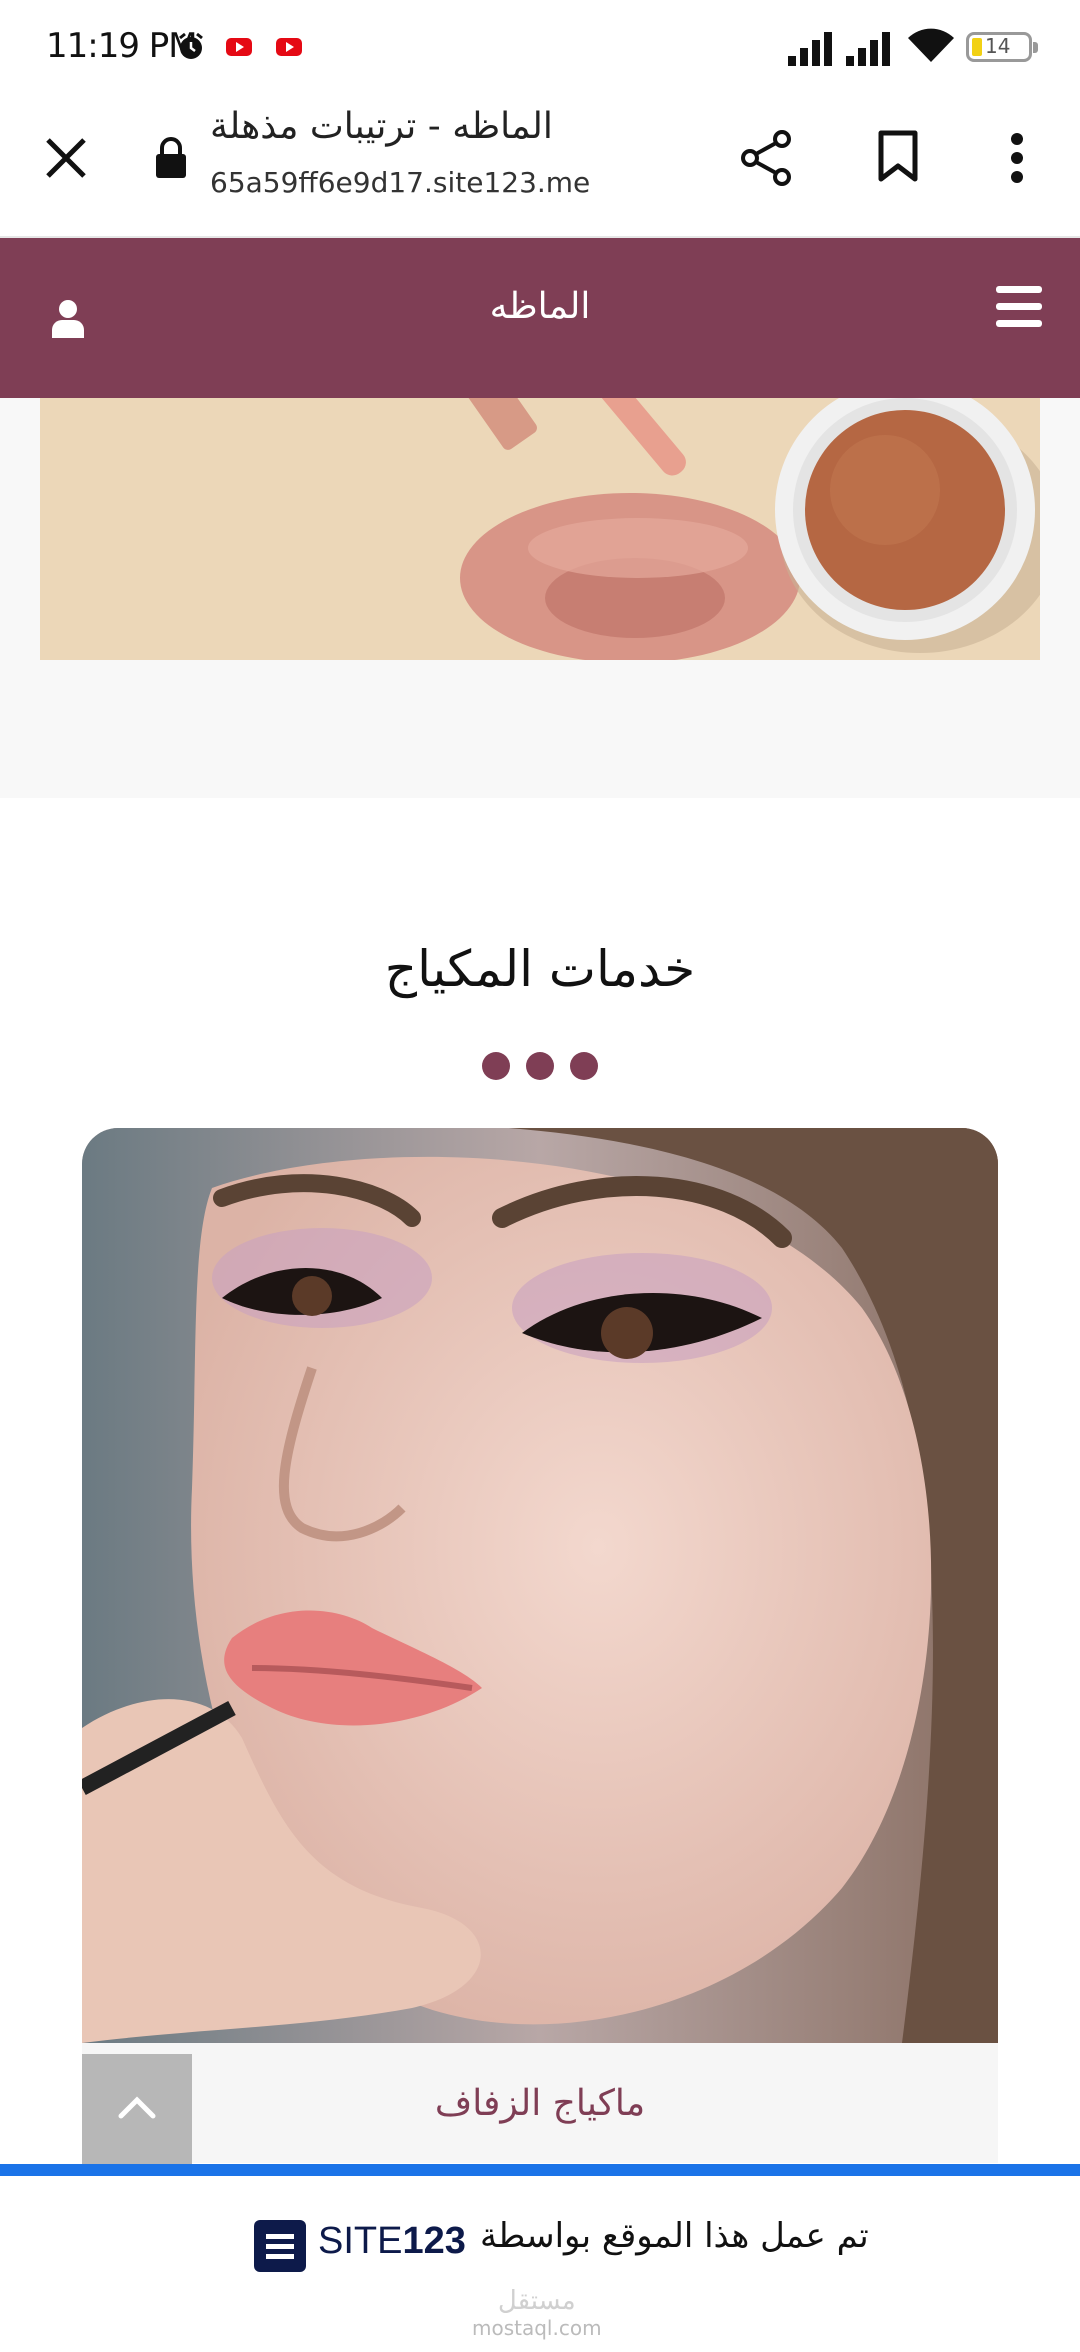 The height and width of the screenshot is (2352, 1080). I want to click on page-title: الماظه - ترتيبات مذهلة, so click(381, 126).